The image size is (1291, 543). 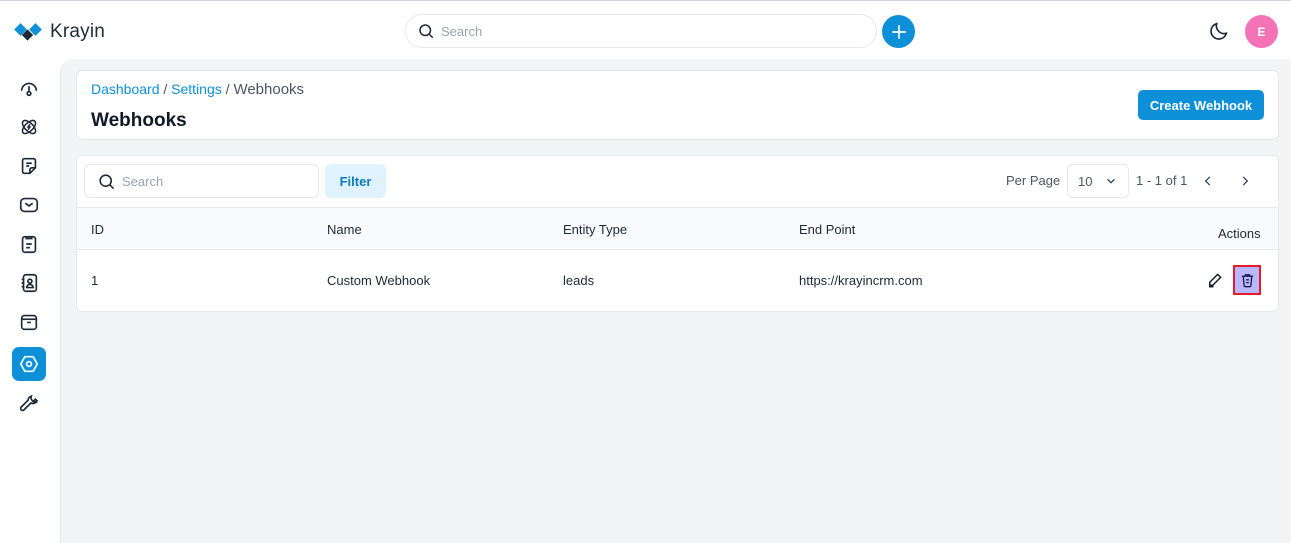 I want to click on note-icon, so click(x=29, y=166).